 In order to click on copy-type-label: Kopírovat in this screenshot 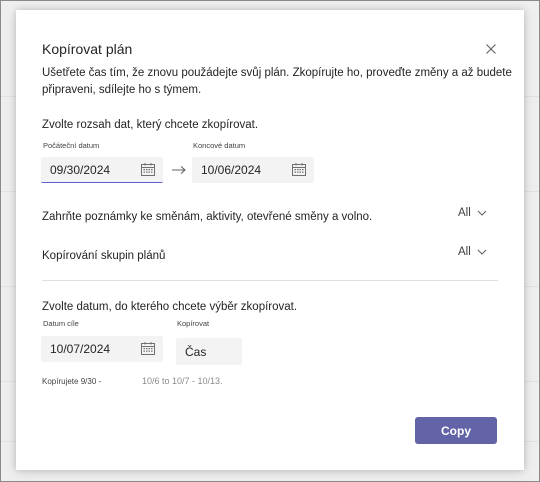, I will do `click(193, 323)`.